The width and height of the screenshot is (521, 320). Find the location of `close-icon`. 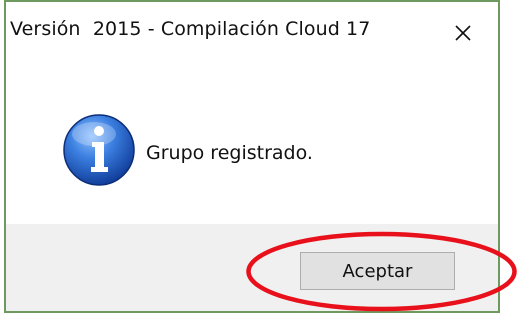

close-icon is located at coordinates (463, 33).